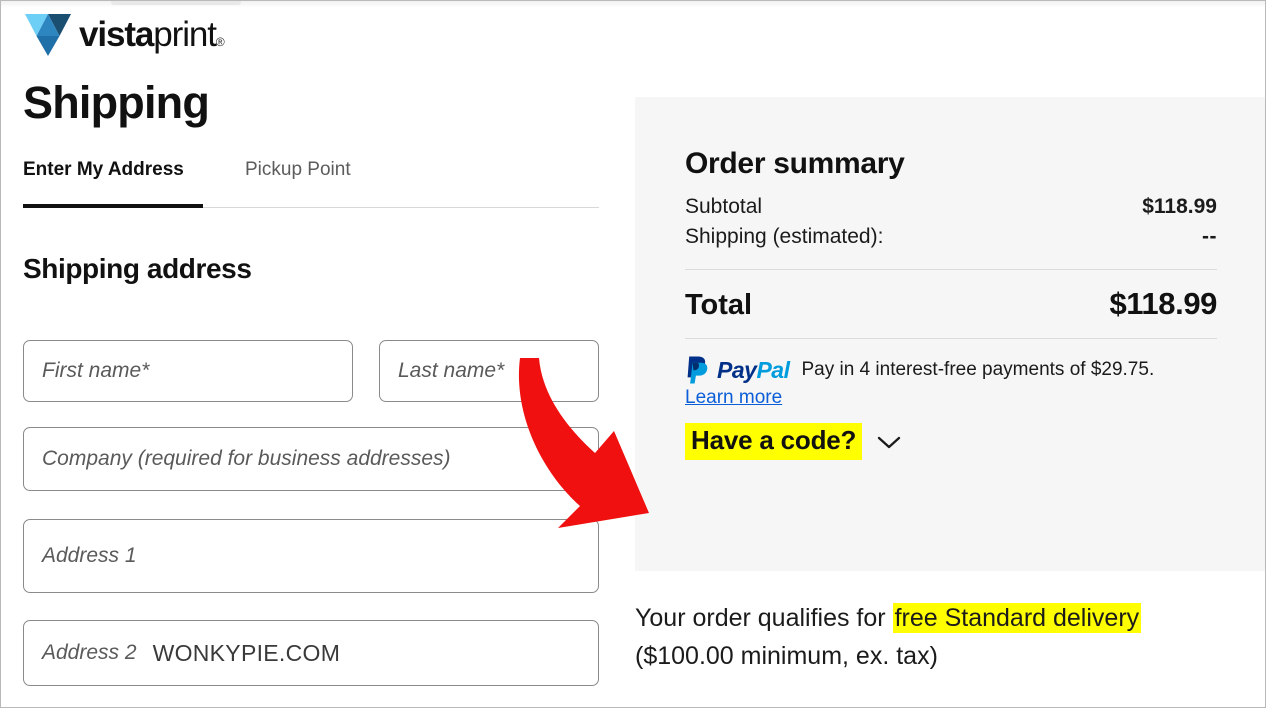 This screenshot has height=708, width=1266. What do you see at coordinates (633, 4) in the screenshot?
I see `browser-chrome-sliver` at bounding box center [633, 4].